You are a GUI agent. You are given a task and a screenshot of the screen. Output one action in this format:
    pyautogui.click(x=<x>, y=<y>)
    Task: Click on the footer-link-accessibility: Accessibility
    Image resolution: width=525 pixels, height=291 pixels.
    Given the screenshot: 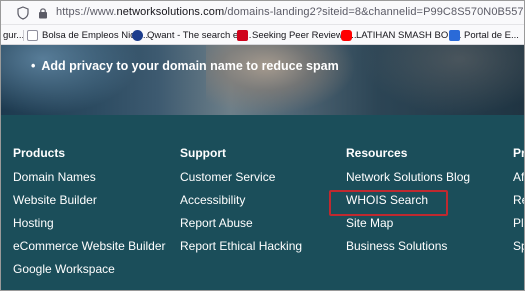 What is the action you would take?
    pyautogui.click(x=241, y=203)
    